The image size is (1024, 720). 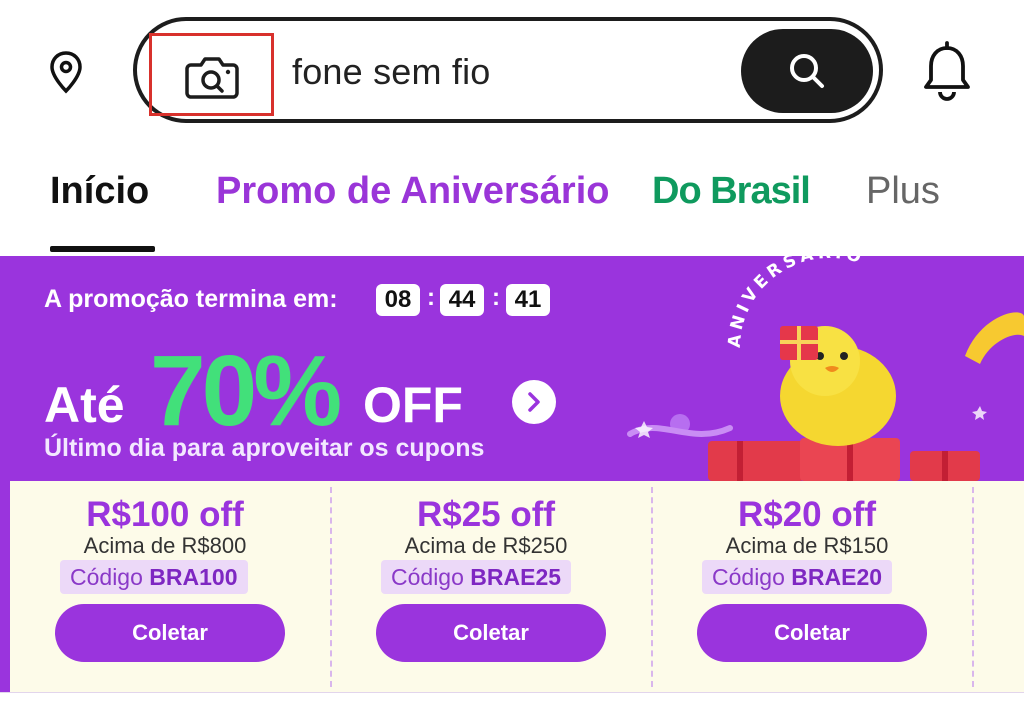 I want to click on coupon-code-value: BRAE20, so click(x=837, y=577).